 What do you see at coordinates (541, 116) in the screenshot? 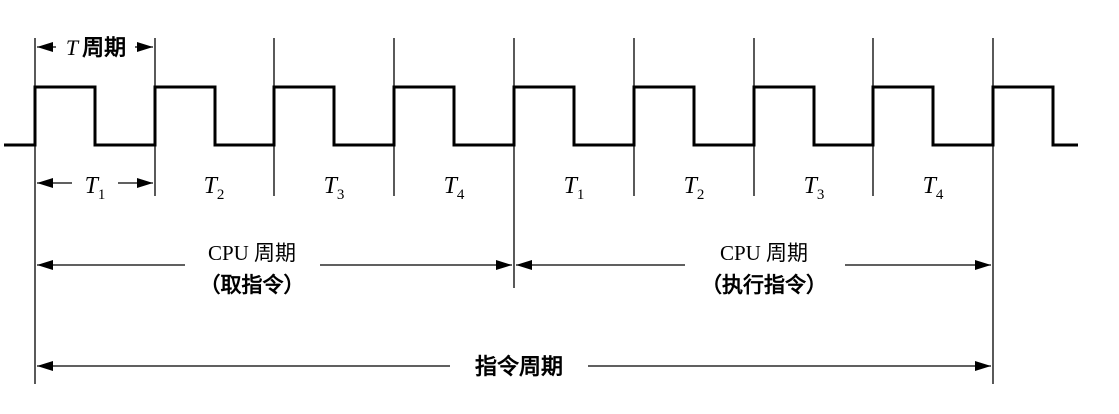
I see `clock-waveform` at bounding box center [541, 116].